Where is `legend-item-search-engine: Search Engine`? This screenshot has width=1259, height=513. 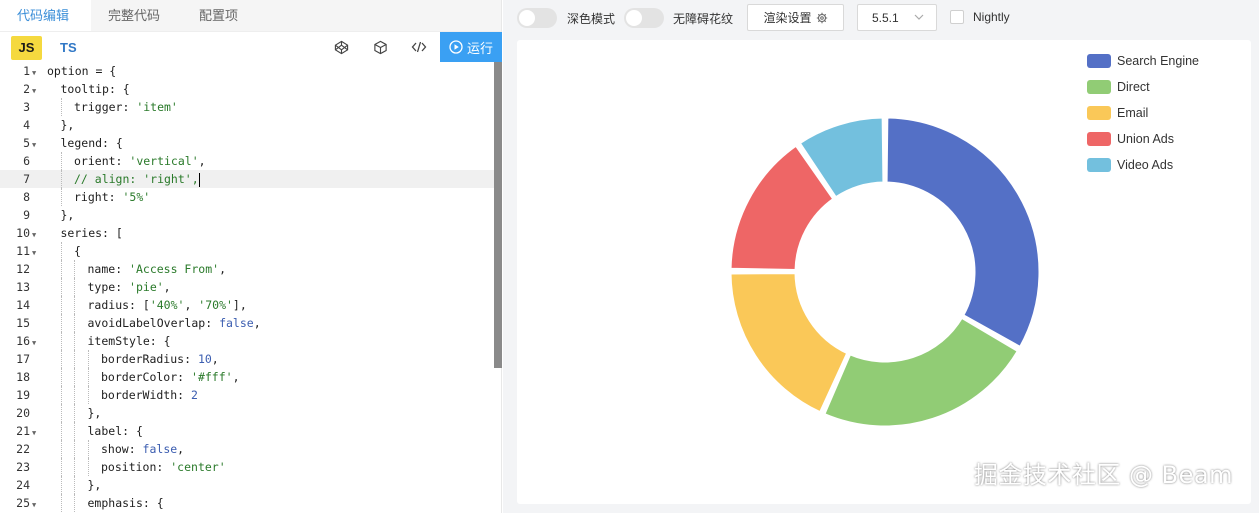
legend-item-search-engine: Search Engine is located at coordinates (1143, 61).